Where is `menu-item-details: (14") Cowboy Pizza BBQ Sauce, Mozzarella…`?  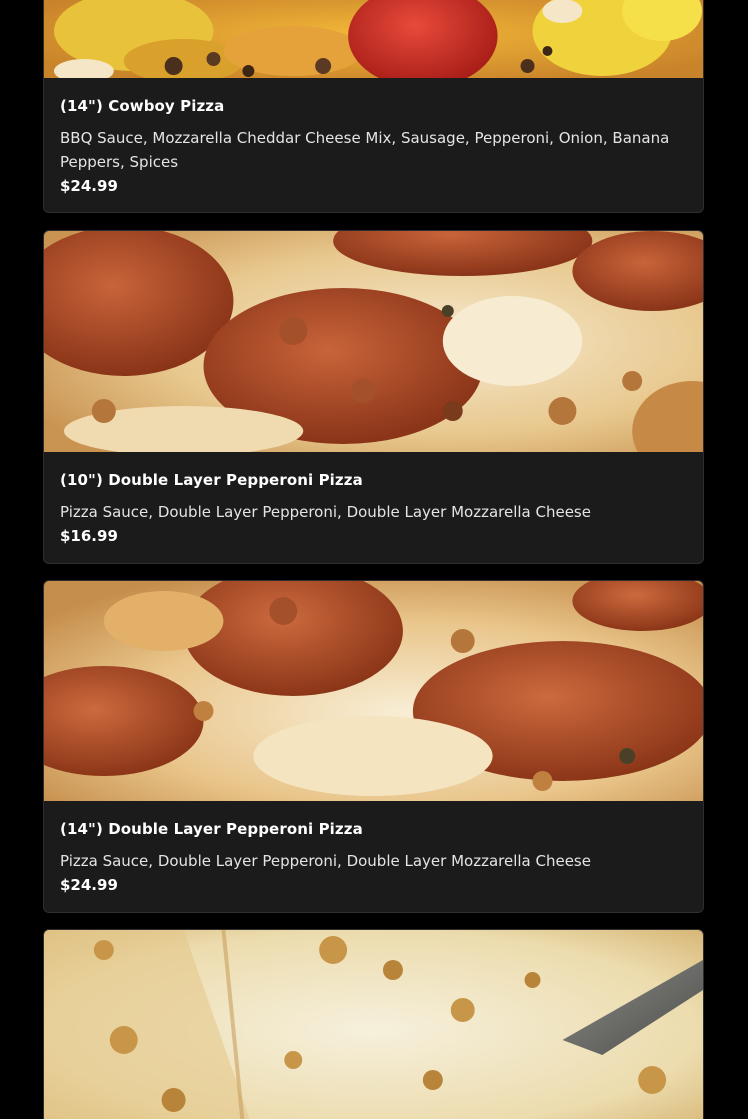
menu-item-details: (14") Cowboy Pizza BBQ Sauce, Mozzarella… is located at coordinates (373, 138).